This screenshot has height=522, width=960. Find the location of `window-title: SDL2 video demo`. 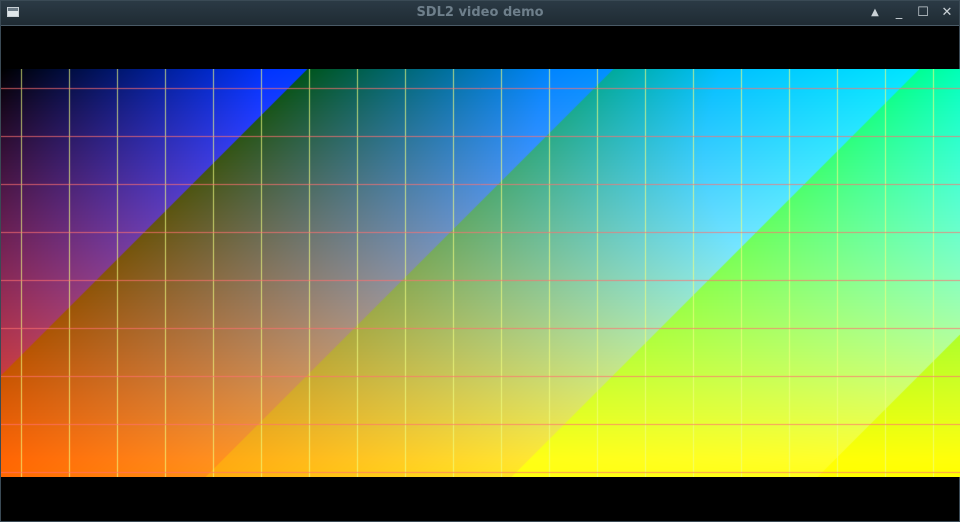

window-title: SDL2 video demo is located at coordinates (480, 12).